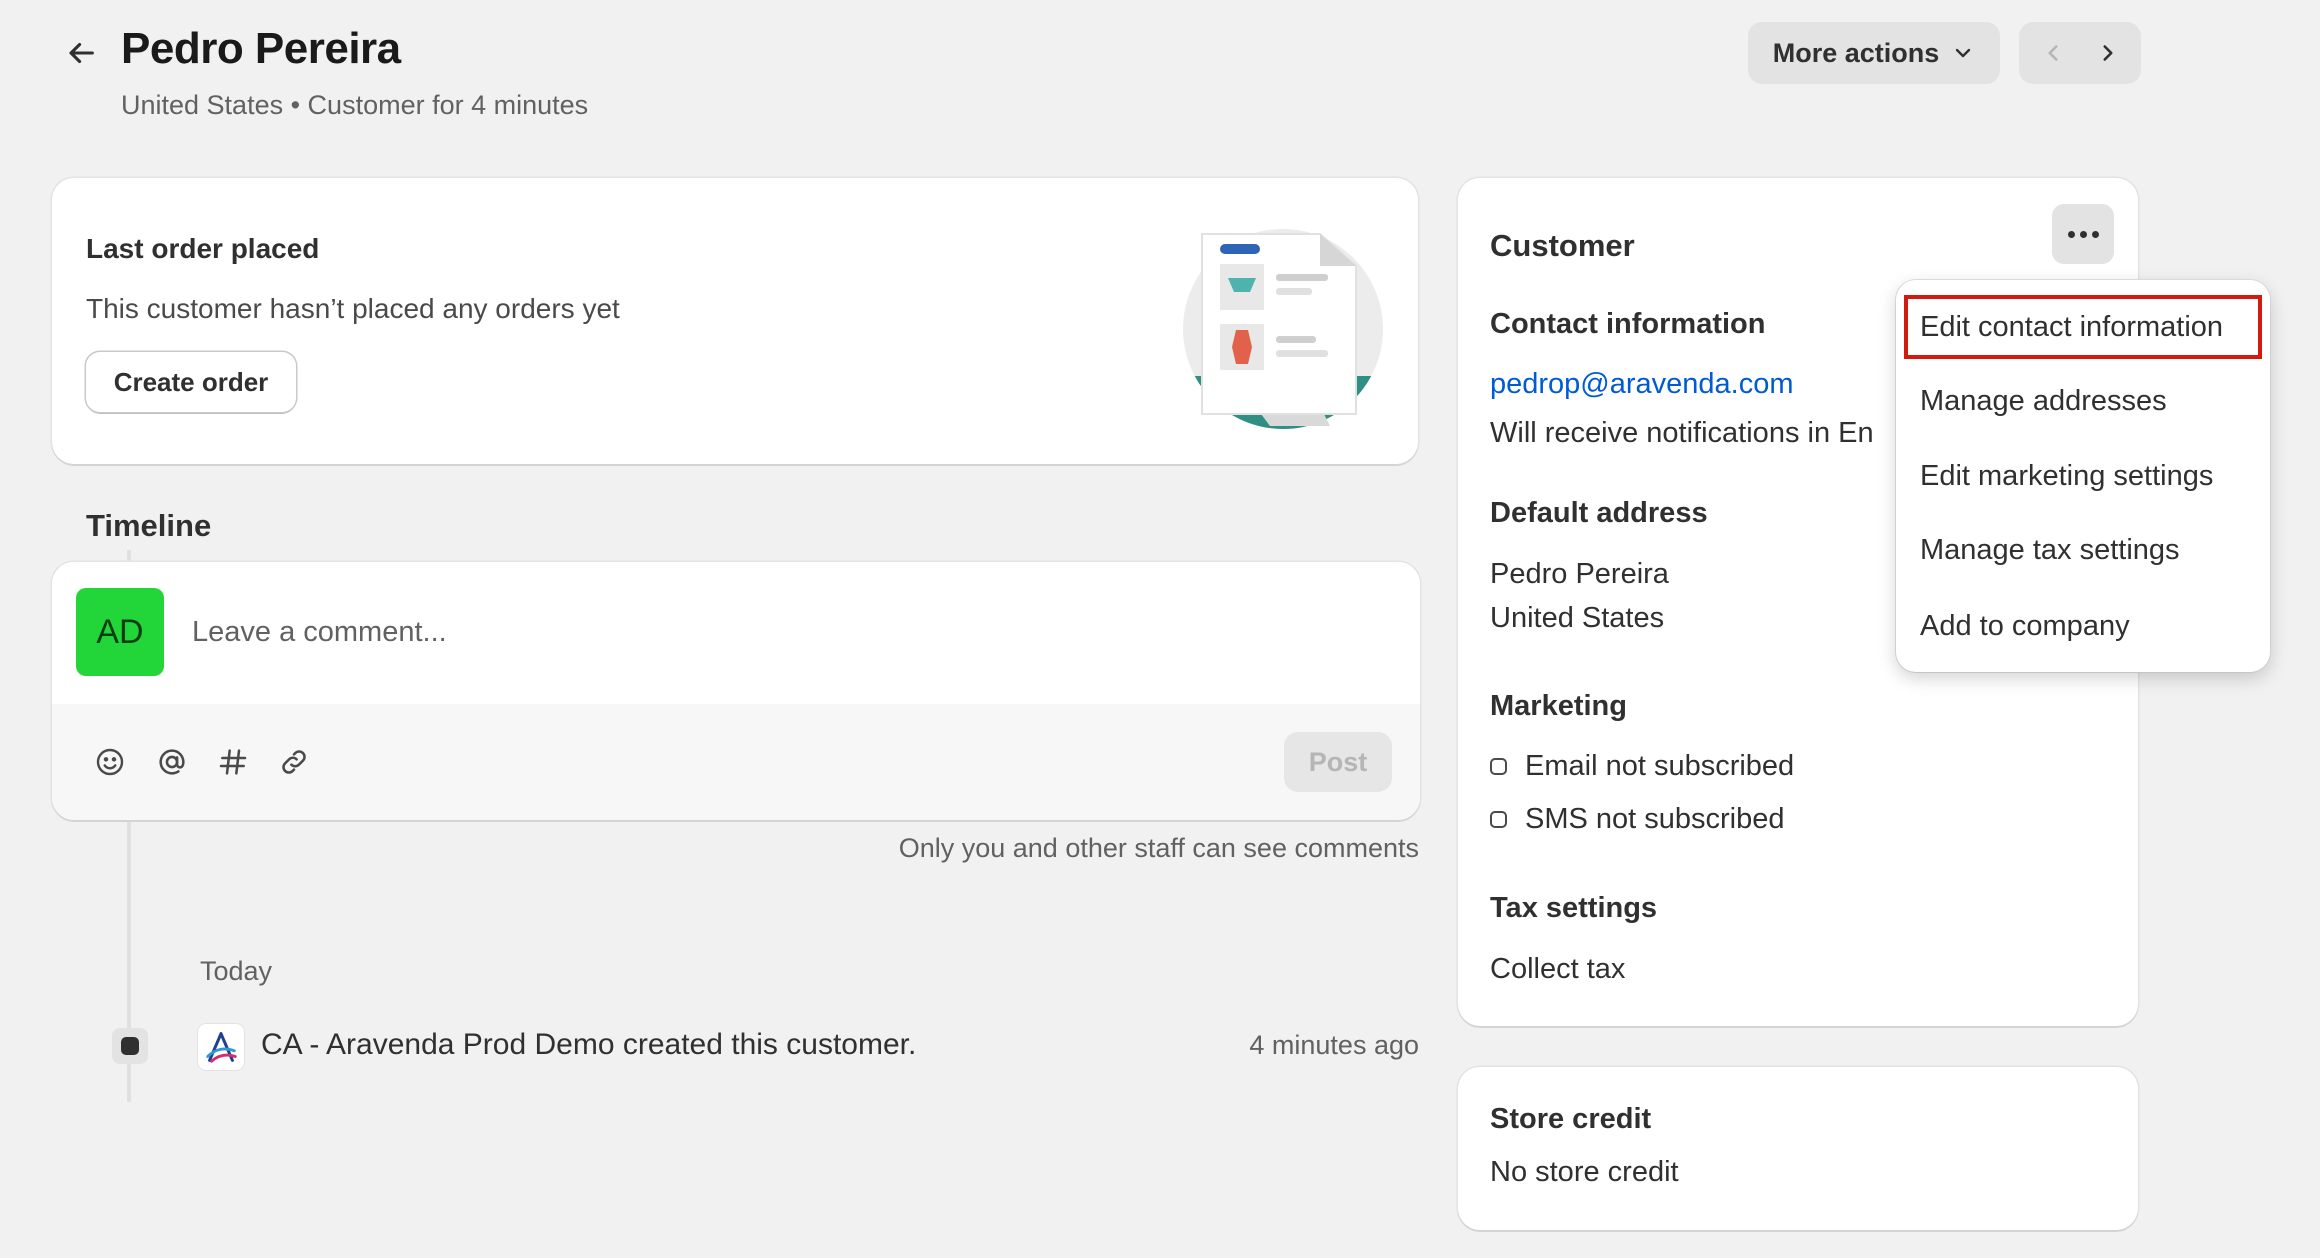 This screenshot has height=1258, width=2320. Describe the element at coordinates (261, 48) in the screenshot. I see `page-title: Pedro Pereira` at that location.